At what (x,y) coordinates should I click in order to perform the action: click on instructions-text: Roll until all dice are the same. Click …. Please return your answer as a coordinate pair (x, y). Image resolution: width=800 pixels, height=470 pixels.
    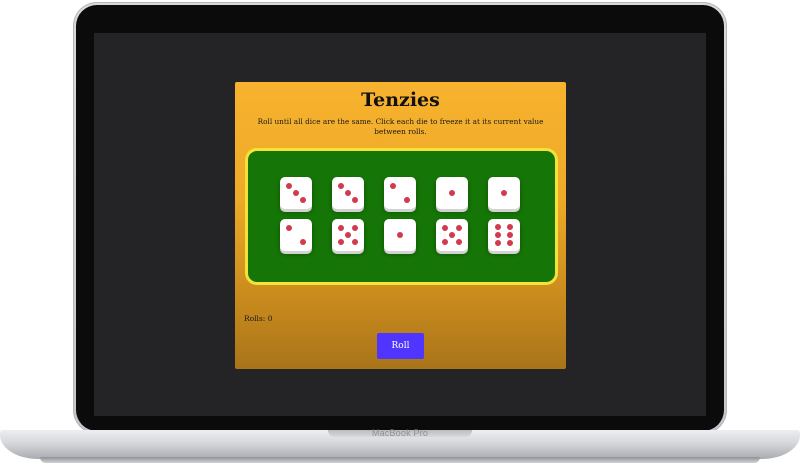
    Looking at the image, I should click on (400, 126).